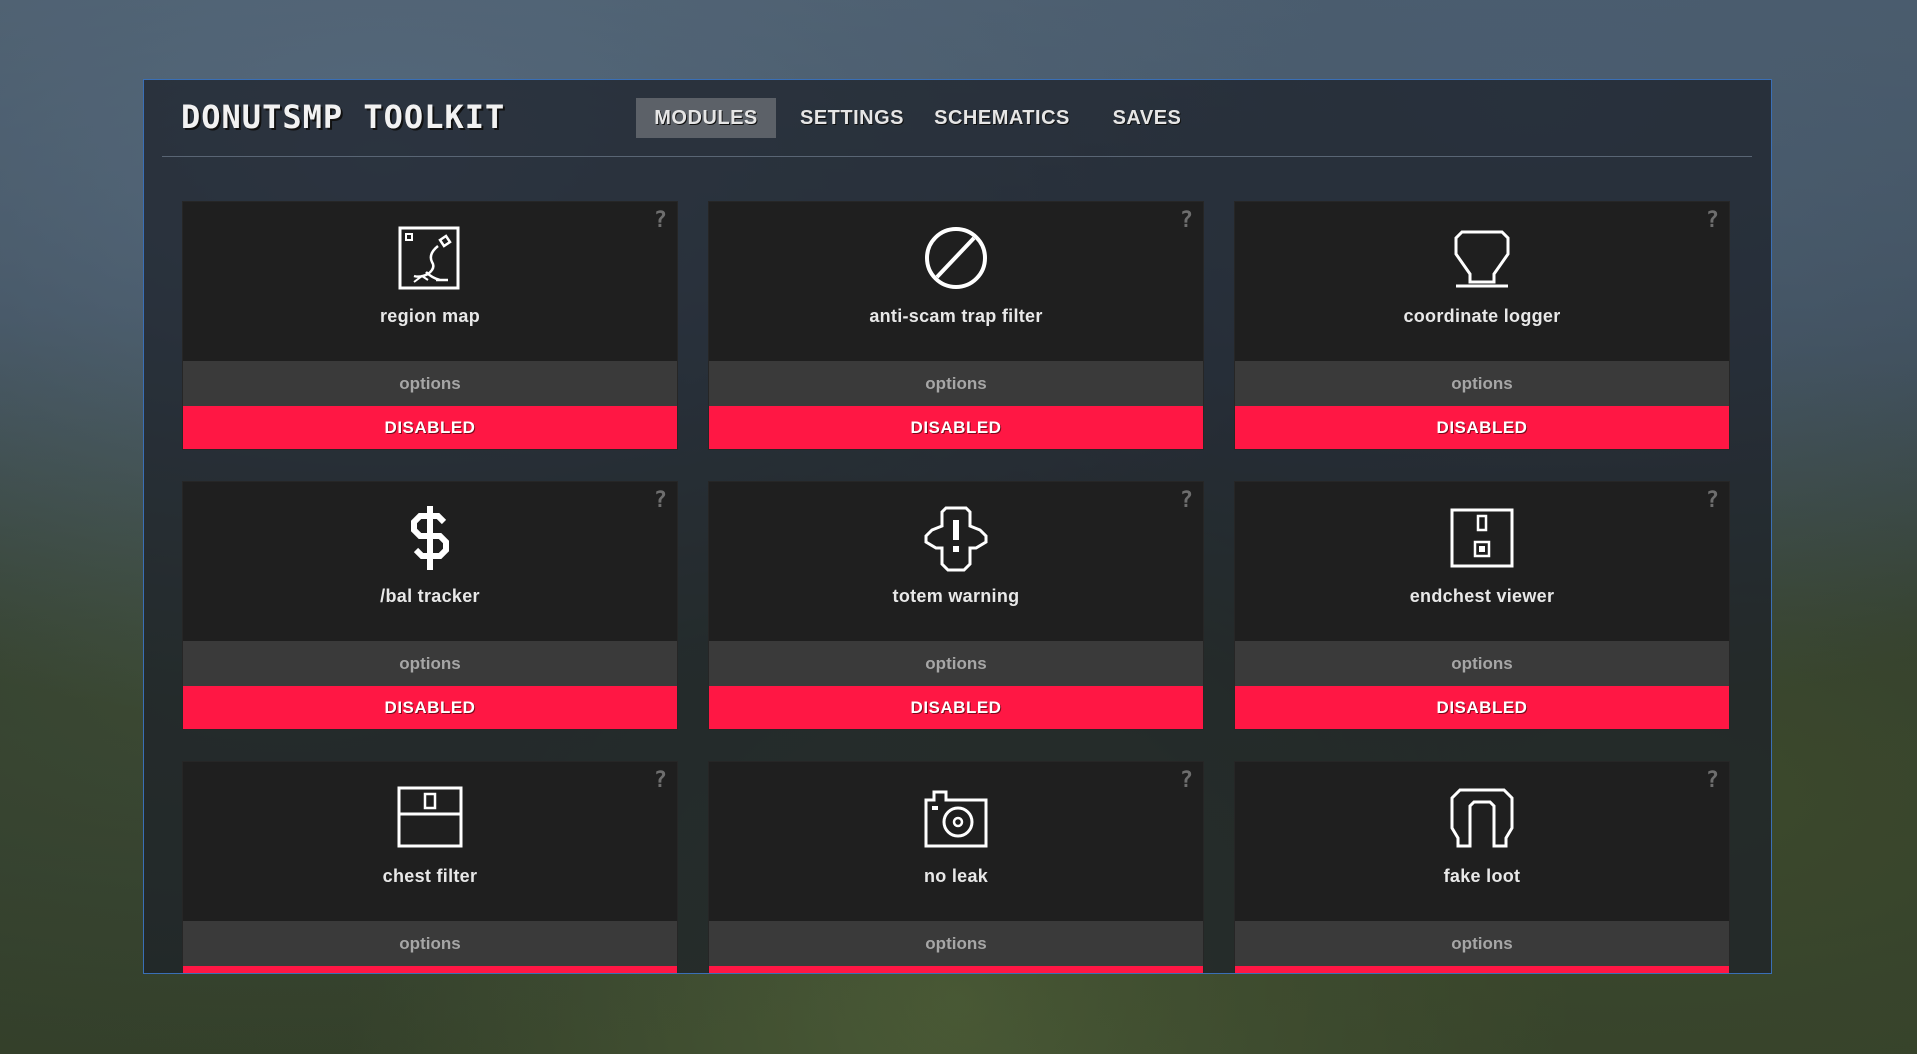 This screenshot has width=1917, height=1054. What do you see at coordinates (956, 258) in the screenshot?
I see `no-entry-icon` at bounding box center [956, 258].